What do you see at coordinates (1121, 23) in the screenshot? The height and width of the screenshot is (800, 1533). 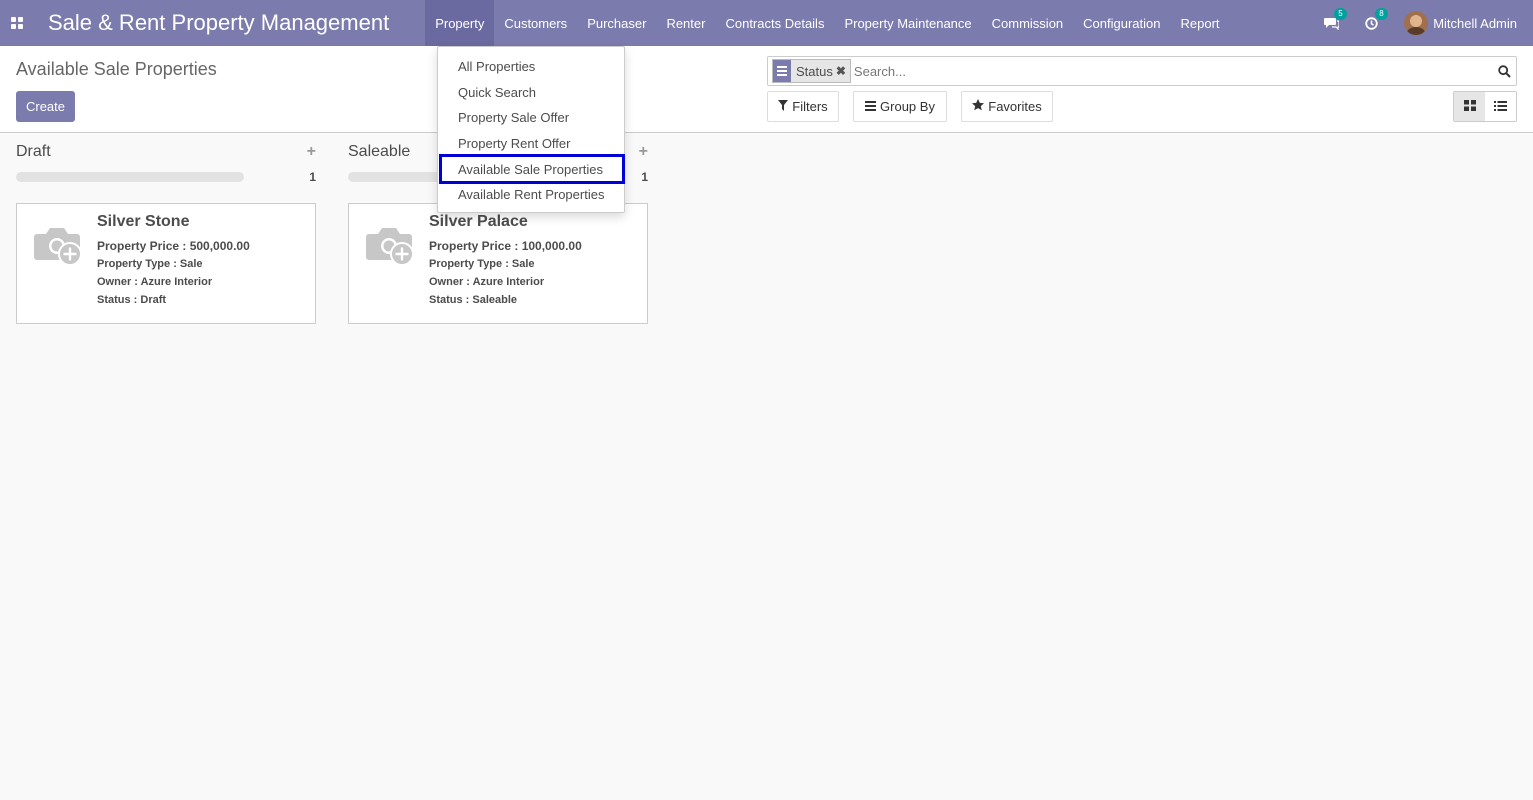 I see `menu-configuration: Configuration` at bounding box center [1121, 23].